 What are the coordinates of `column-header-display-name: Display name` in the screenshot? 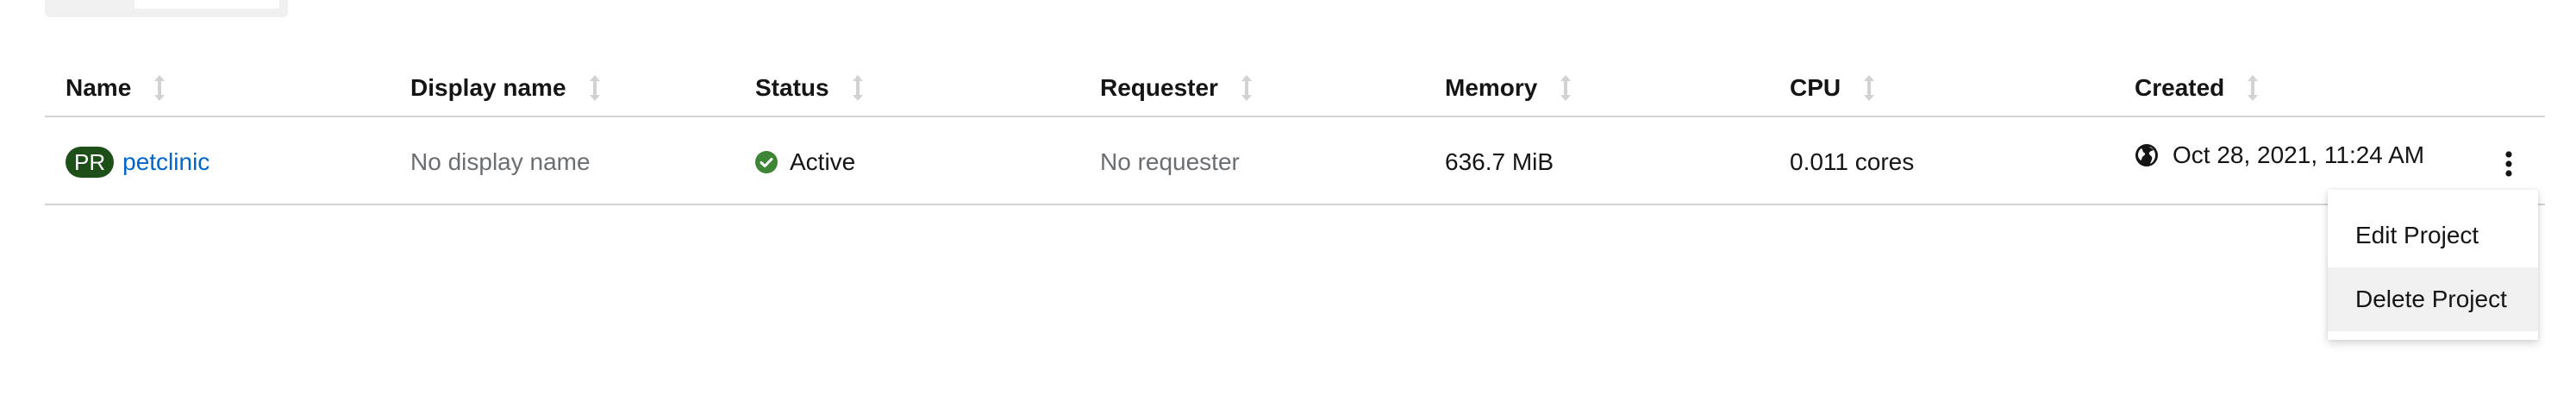 It's located at (505, 88).